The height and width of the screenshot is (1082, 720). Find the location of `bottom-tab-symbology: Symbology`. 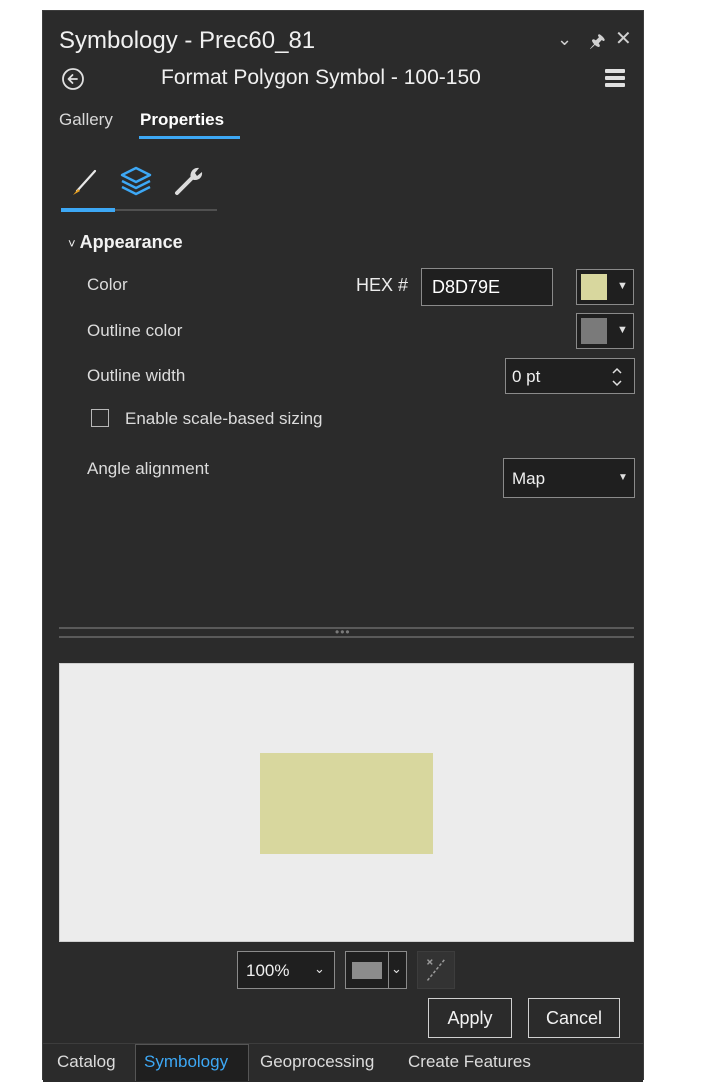

bottom-tab-symbology: Symbology is located at coordinates (186, 1062).